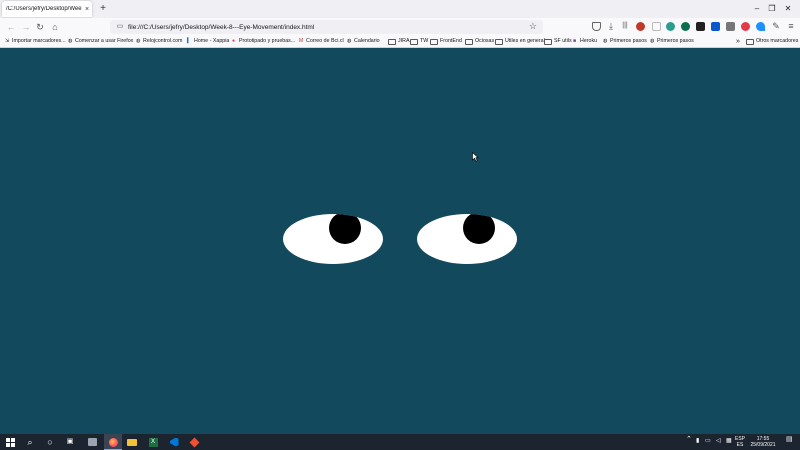 Image resolution: width=800 pixels, height=450 pixels. Describe the element at coordinates (625, 26) in the screenshot. I see `library-icon: |||` at that location.